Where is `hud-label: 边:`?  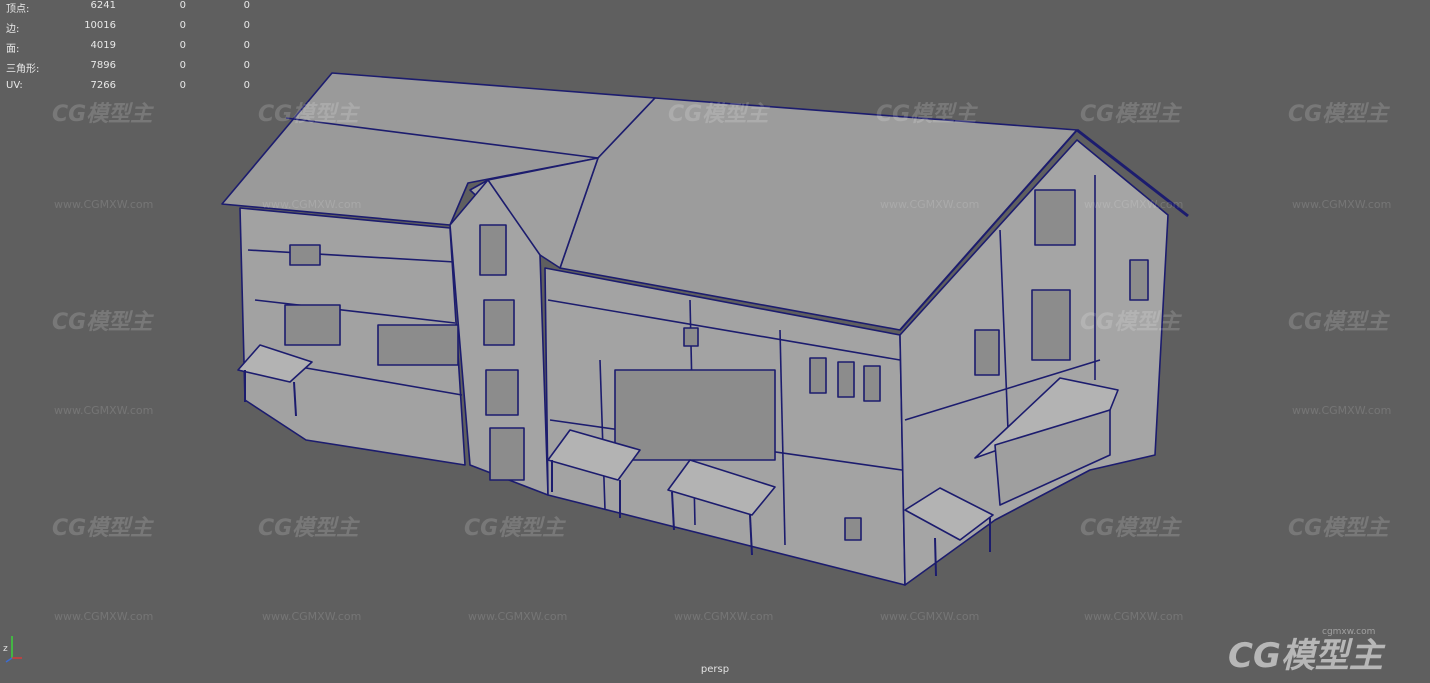
hud-label: 边: is located at coordinates (13, 29).